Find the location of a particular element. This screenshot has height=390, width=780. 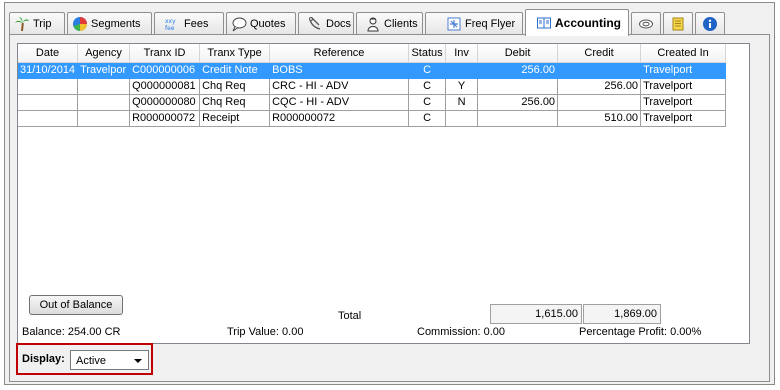

tab-fees: xxy fee Fees is located at coordinates (189, 23).